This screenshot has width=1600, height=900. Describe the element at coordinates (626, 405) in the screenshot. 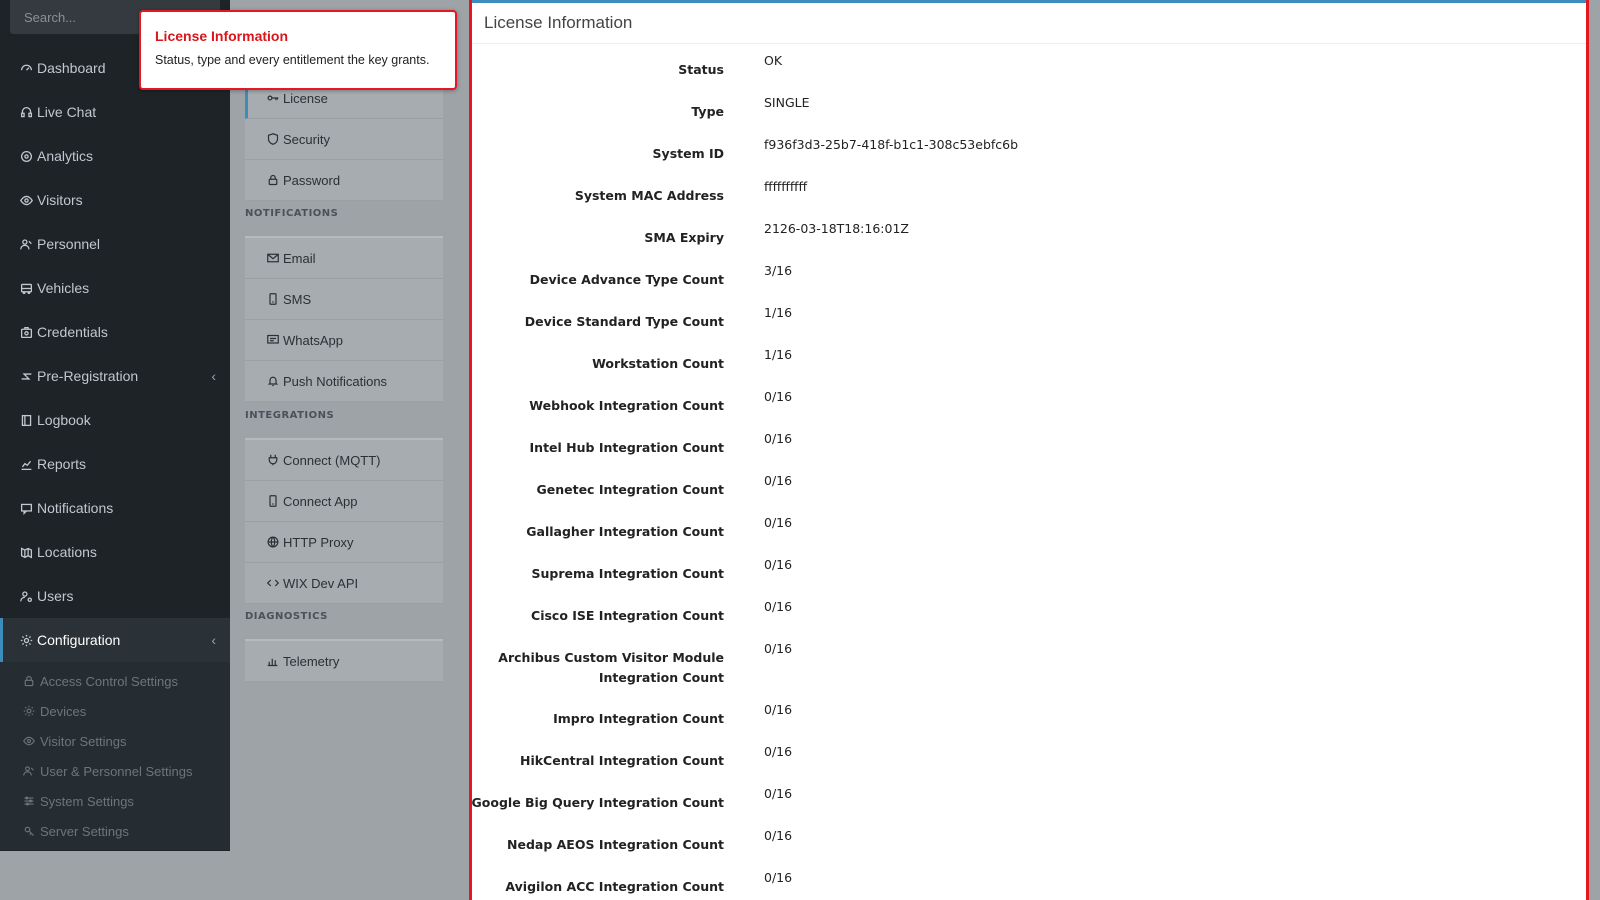

I see `license-field-label: Webhook Integration Count` at that location.